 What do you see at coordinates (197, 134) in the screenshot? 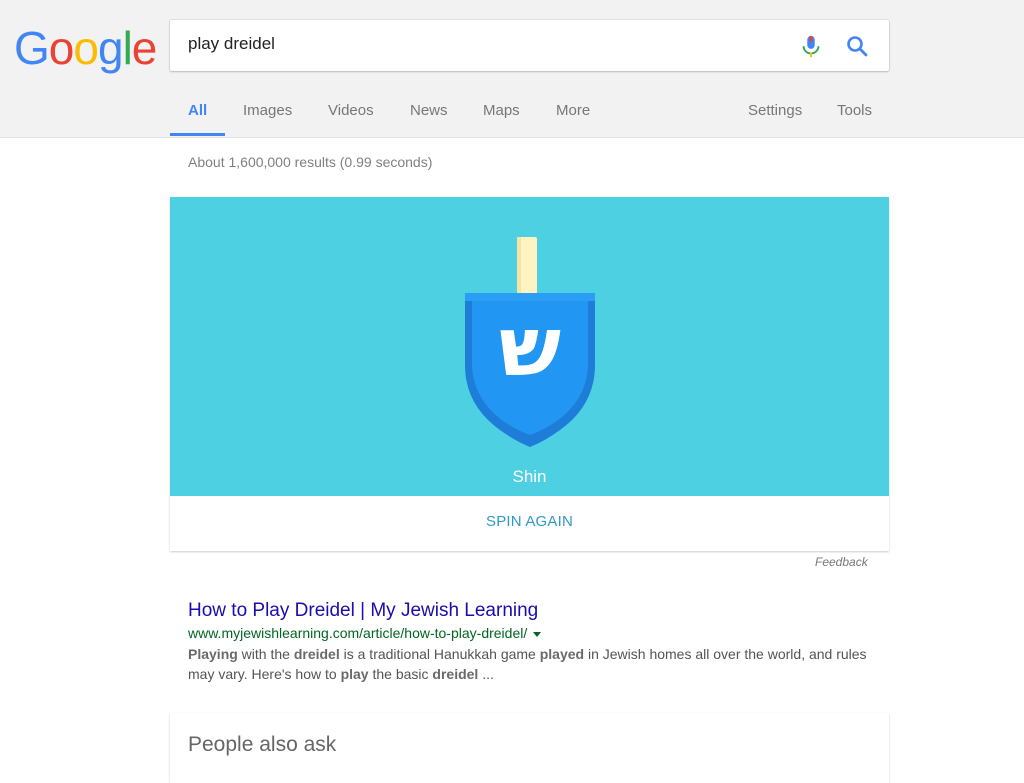
I see `active-tab-indicator` at bounding box center [197, 134].